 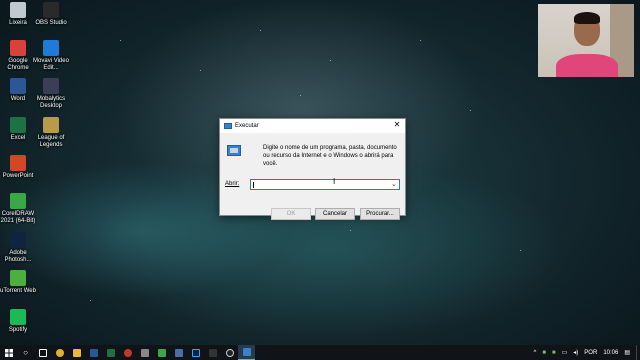 I want to click on desktop-icon-league: League of Legends, so click(x=51, y=133).